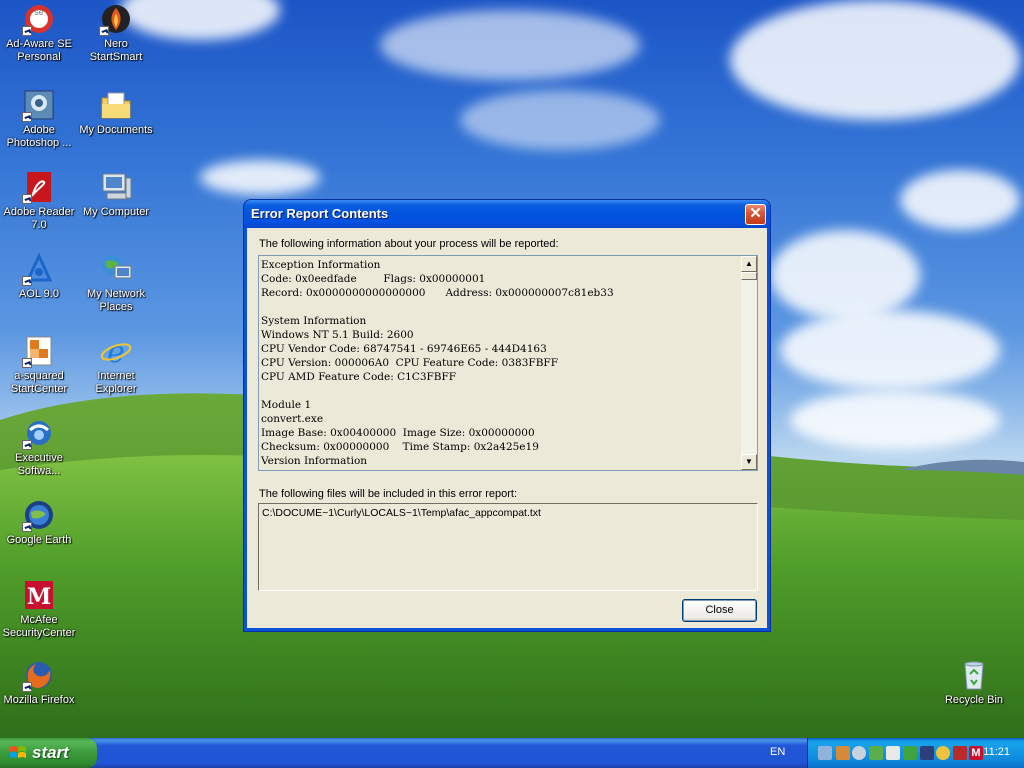 The image size is (1024, 768). I want to click on taskbar: start EN M 11:21, so click(512, 753).